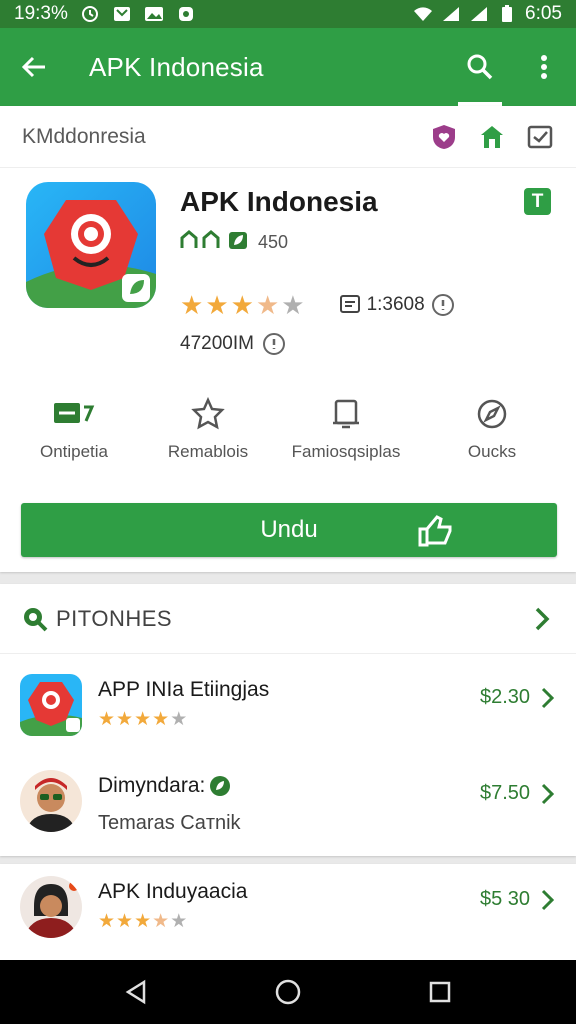 This screenshot has width=576, height=1024. What do you see at coordinates (451, 14) in the screenshot?
I see `signal-icon` at bounding box center [451, 14].